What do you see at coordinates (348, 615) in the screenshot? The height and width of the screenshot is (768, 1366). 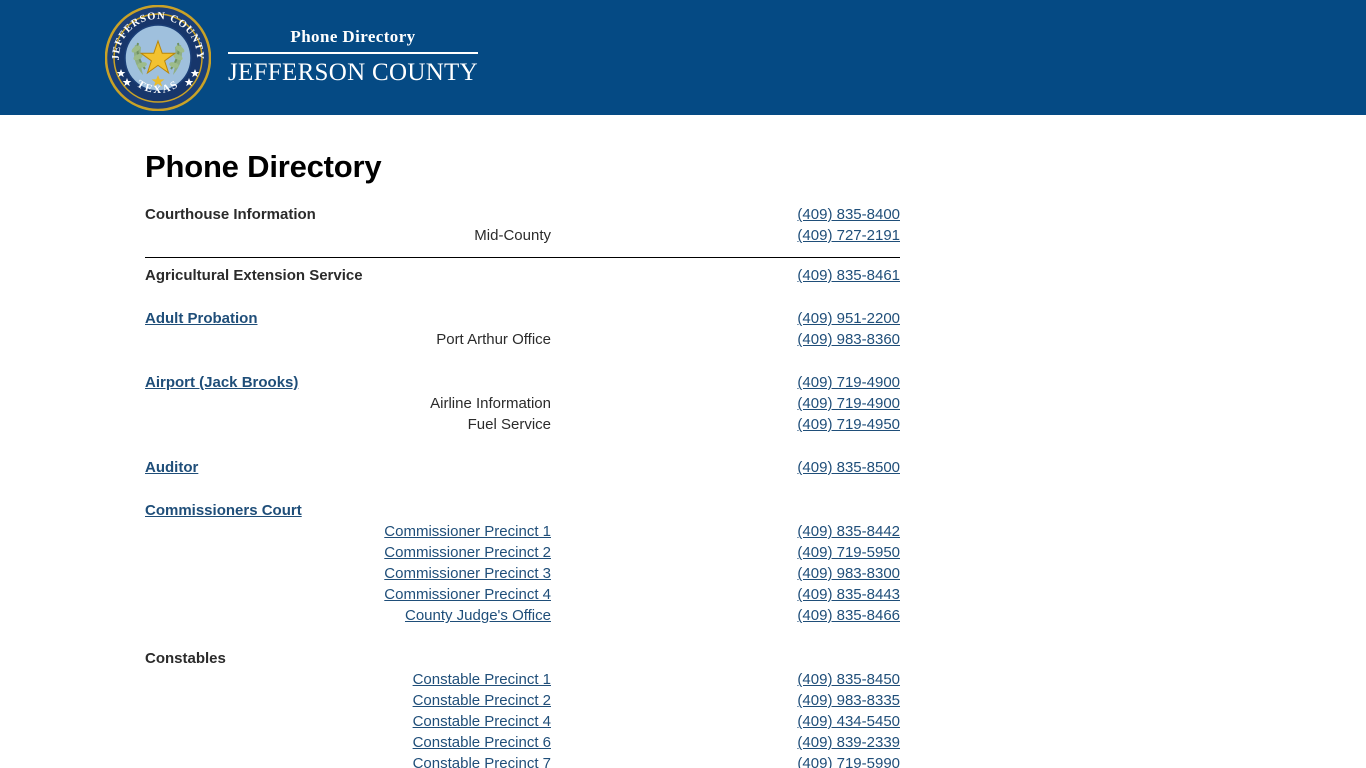 I see `item-label-cell: County Judge's Office` at bounding box center [348, 615].